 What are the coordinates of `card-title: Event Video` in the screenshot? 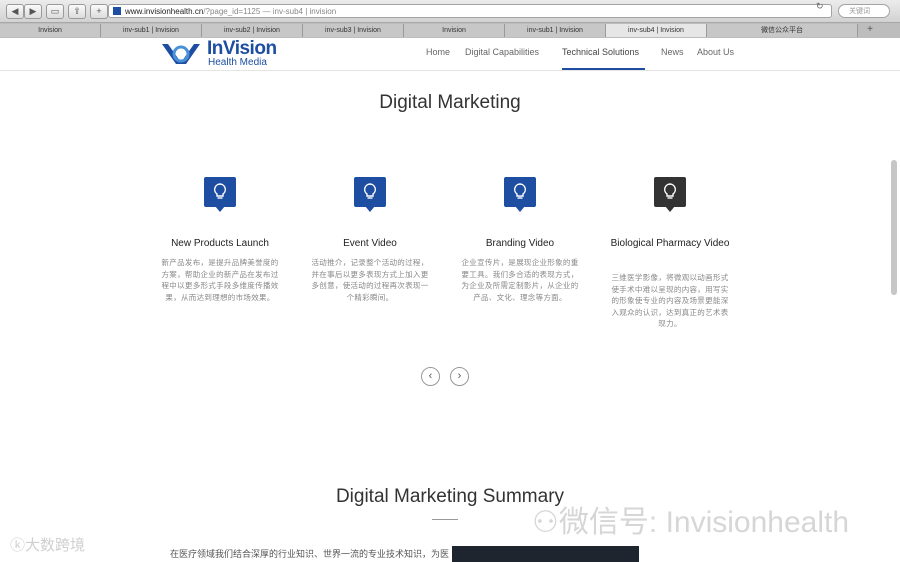 It's located at (370, 243).